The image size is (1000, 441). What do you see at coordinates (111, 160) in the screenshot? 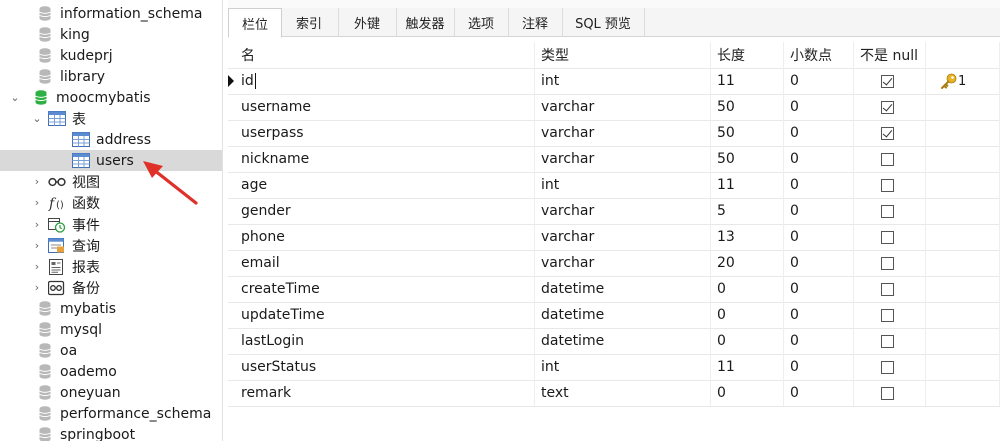
I see `tree-item-users: users` at bounding box center [111, 160].